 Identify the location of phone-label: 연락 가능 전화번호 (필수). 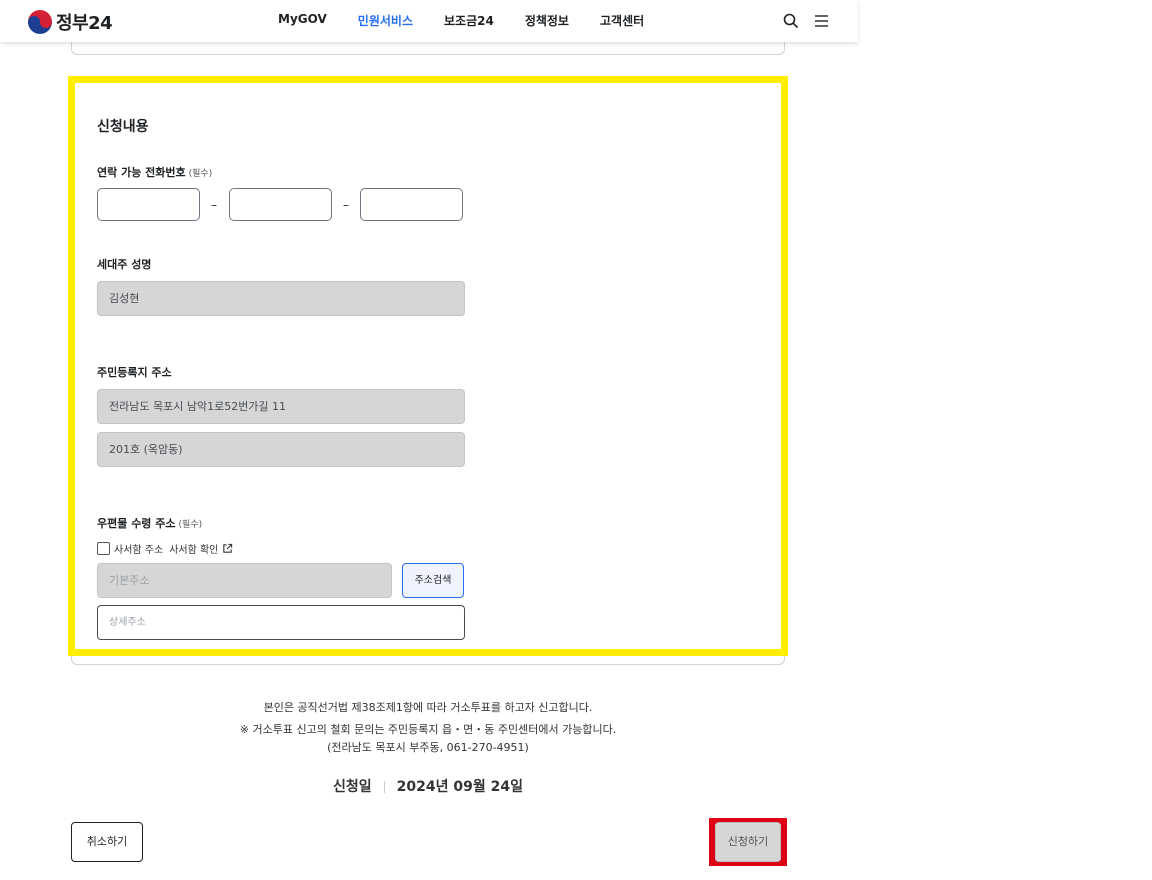
(155, 172).